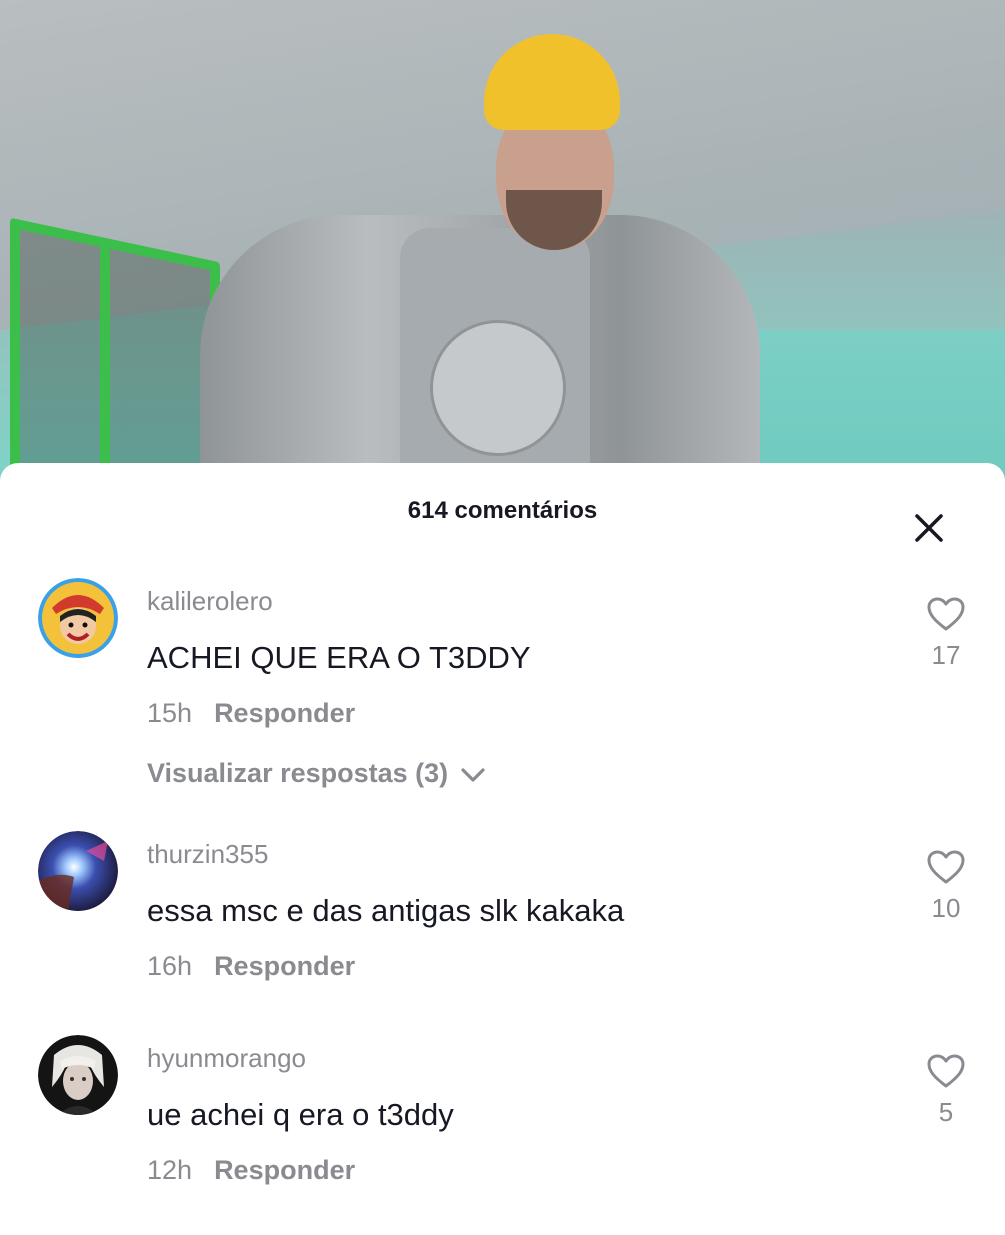  I want to click on like-count: 5, so click(946, 1112).